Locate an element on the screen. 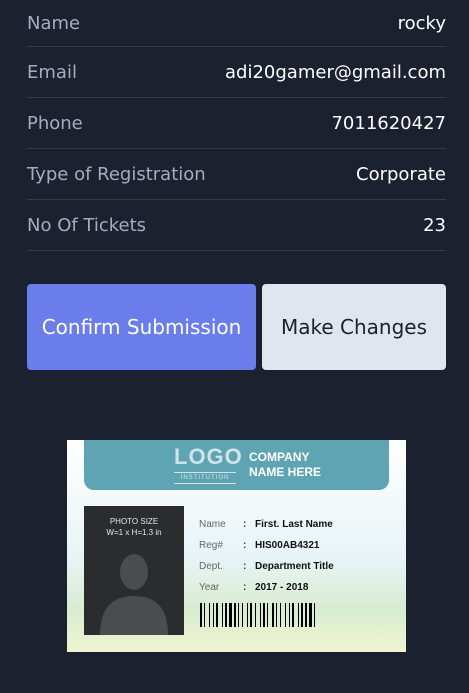 The width and height of the screenshot is (469, 693). id-field-value: HIS00AB4321 is located at coordinates (287, 545).